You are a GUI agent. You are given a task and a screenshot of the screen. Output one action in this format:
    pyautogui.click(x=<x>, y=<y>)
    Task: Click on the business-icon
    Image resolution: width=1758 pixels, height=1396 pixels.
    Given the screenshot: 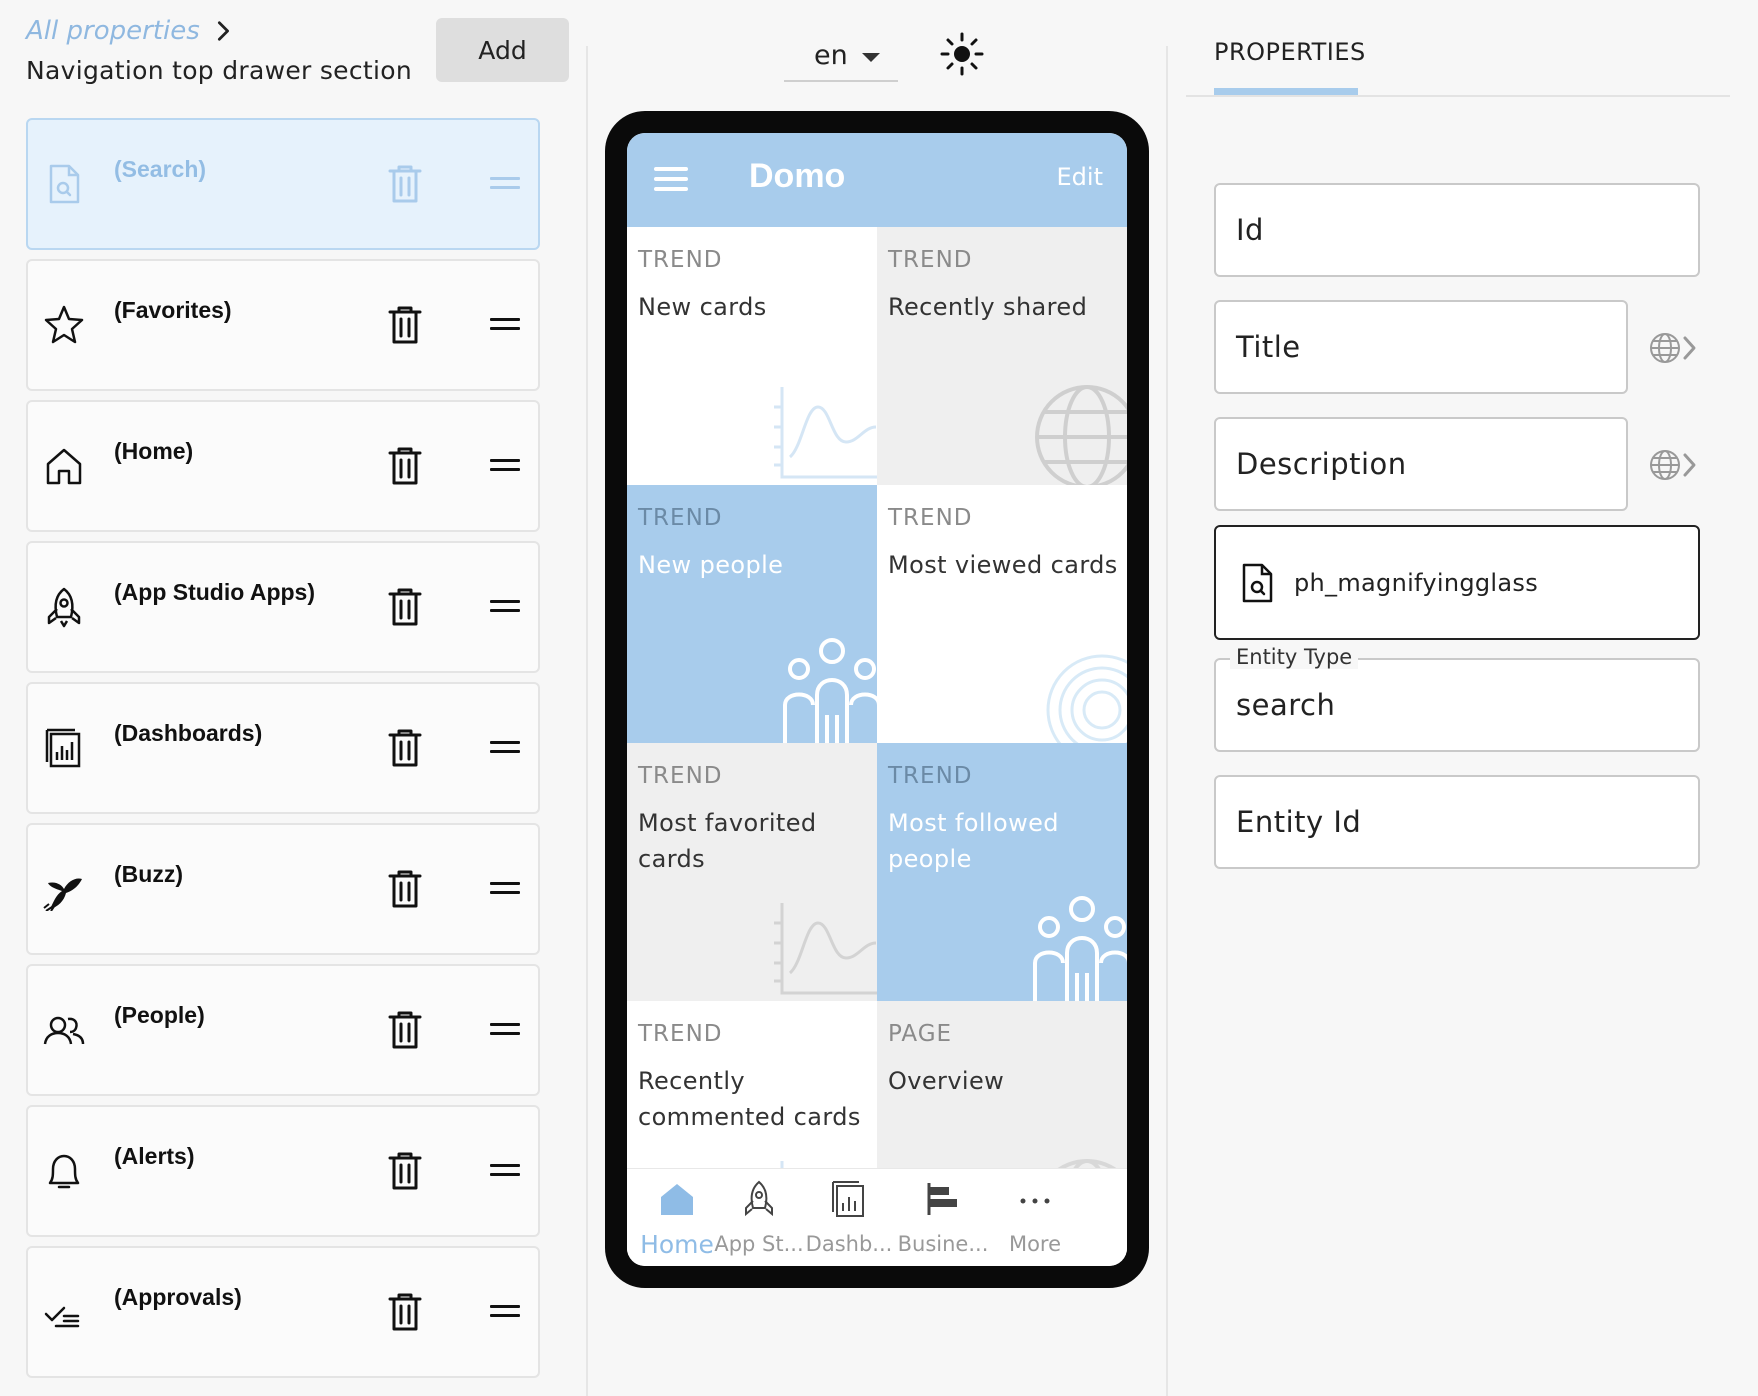 What is the action you would take?
    pyautogui.click(x=942, y=1199)
    